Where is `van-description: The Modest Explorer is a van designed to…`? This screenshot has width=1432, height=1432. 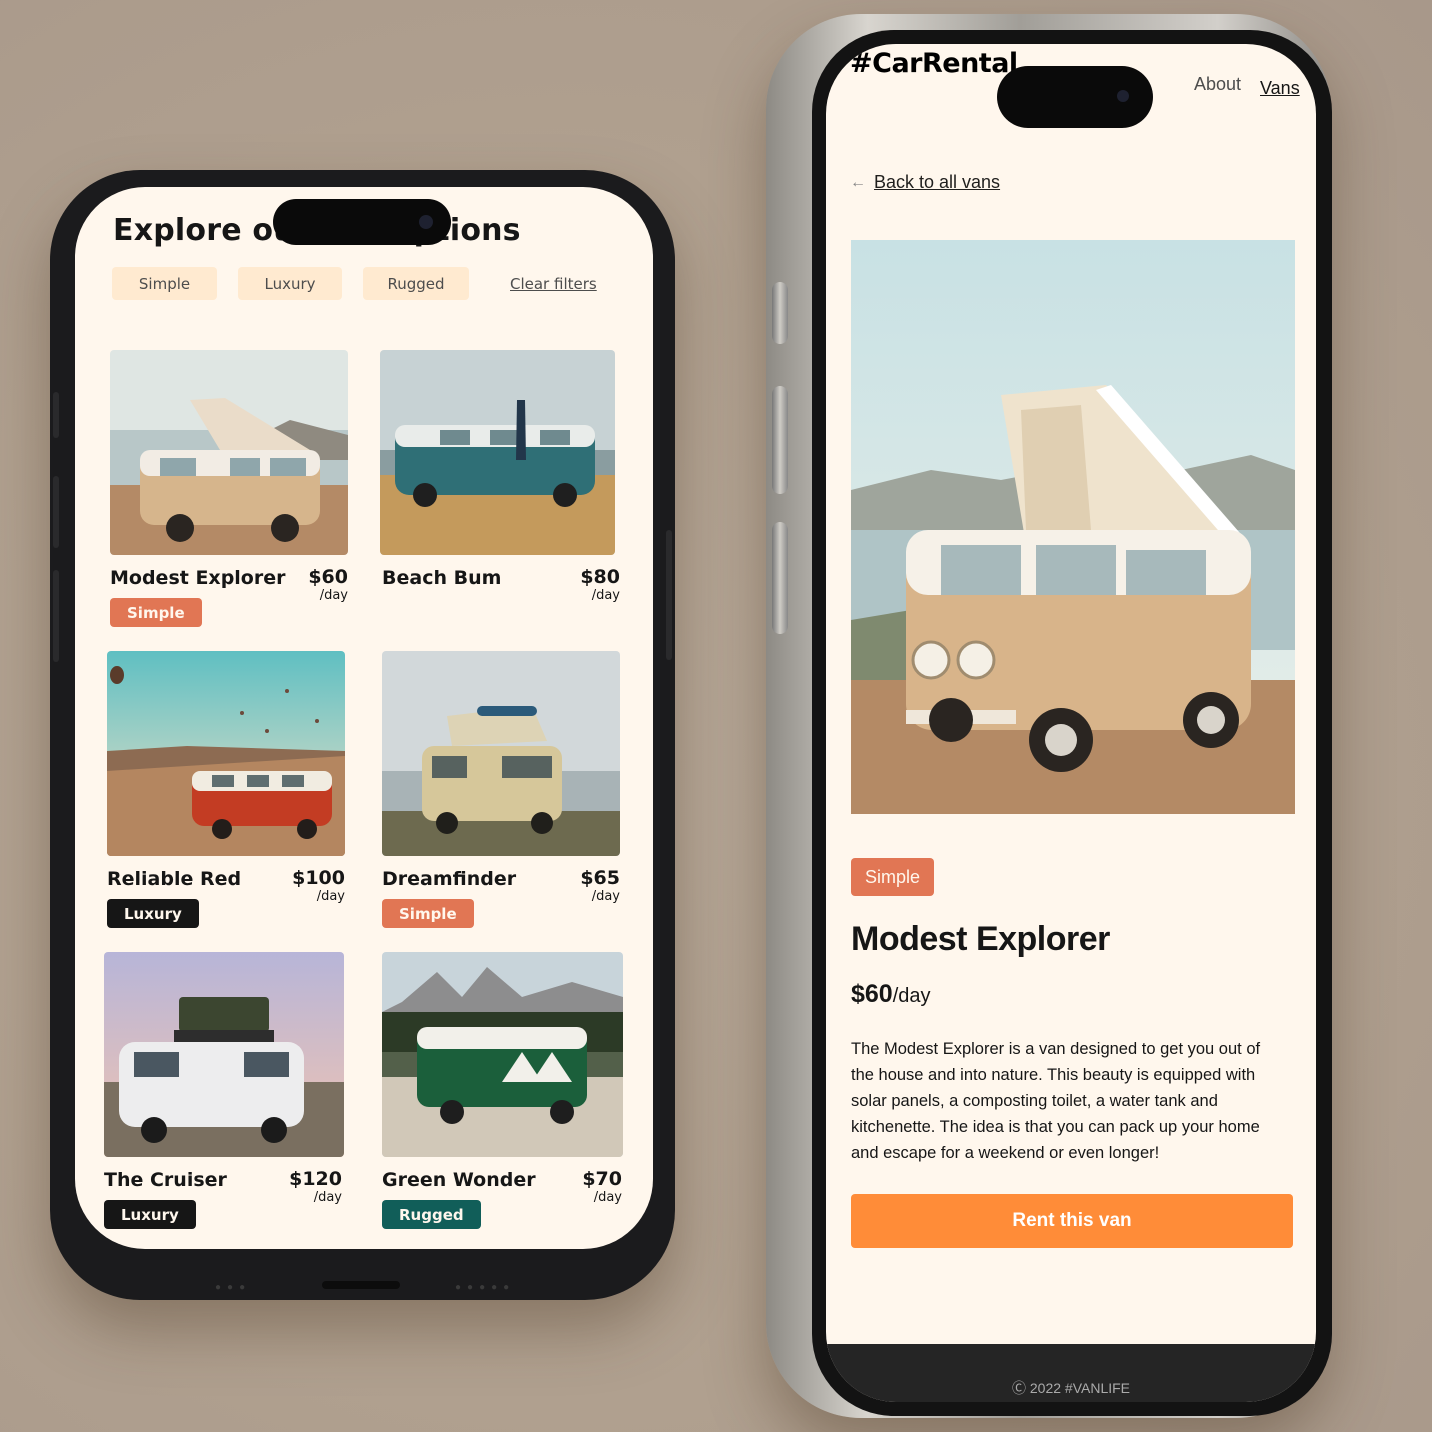 van-description: The Modest Explorer is a van designed to… is located at coordinates (1056, 1101).